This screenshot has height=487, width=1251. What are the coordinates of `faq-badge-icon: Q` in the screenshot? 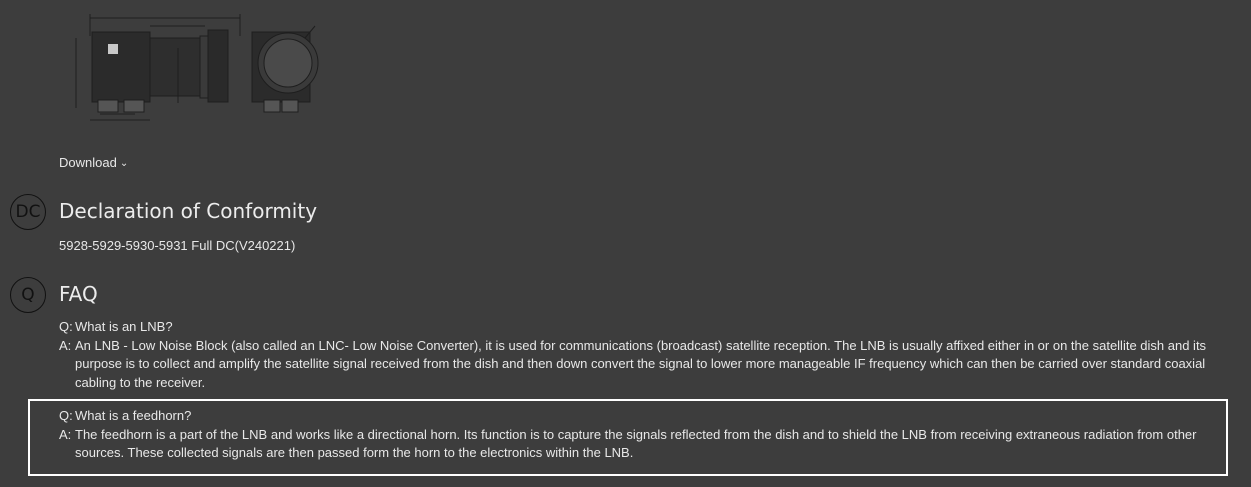 It's located at (28, 295).